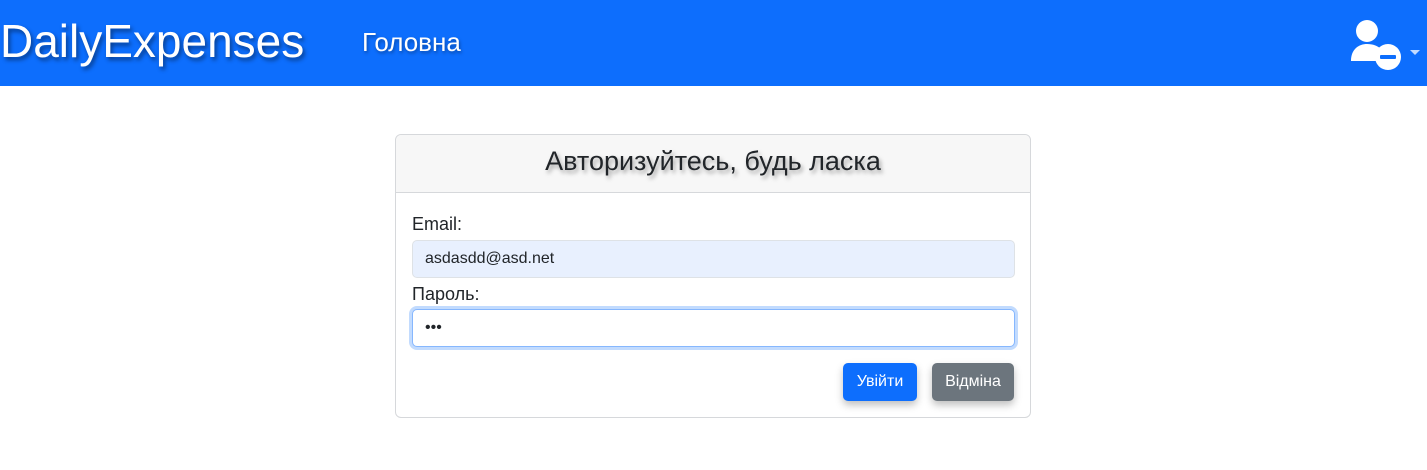  I want to click on login-card-title: Авторизуйтесь, будь ласка, so click(713, 164).